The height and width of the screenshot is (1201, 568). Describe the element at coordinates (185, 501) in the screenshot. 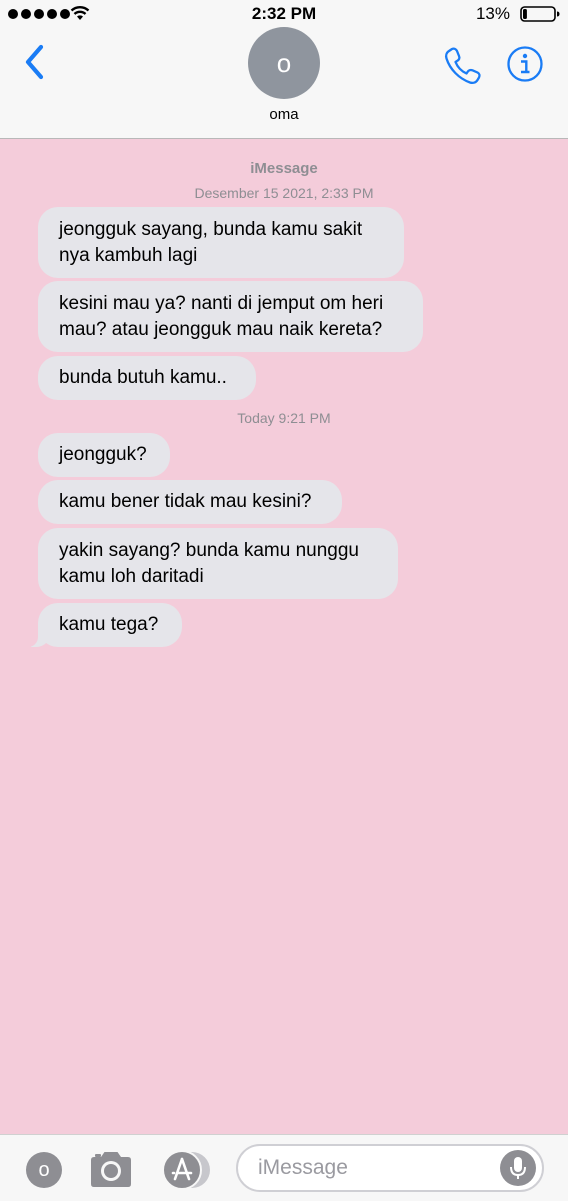

I see `message-text: kamu bener tidak mau kesini?` at that location.